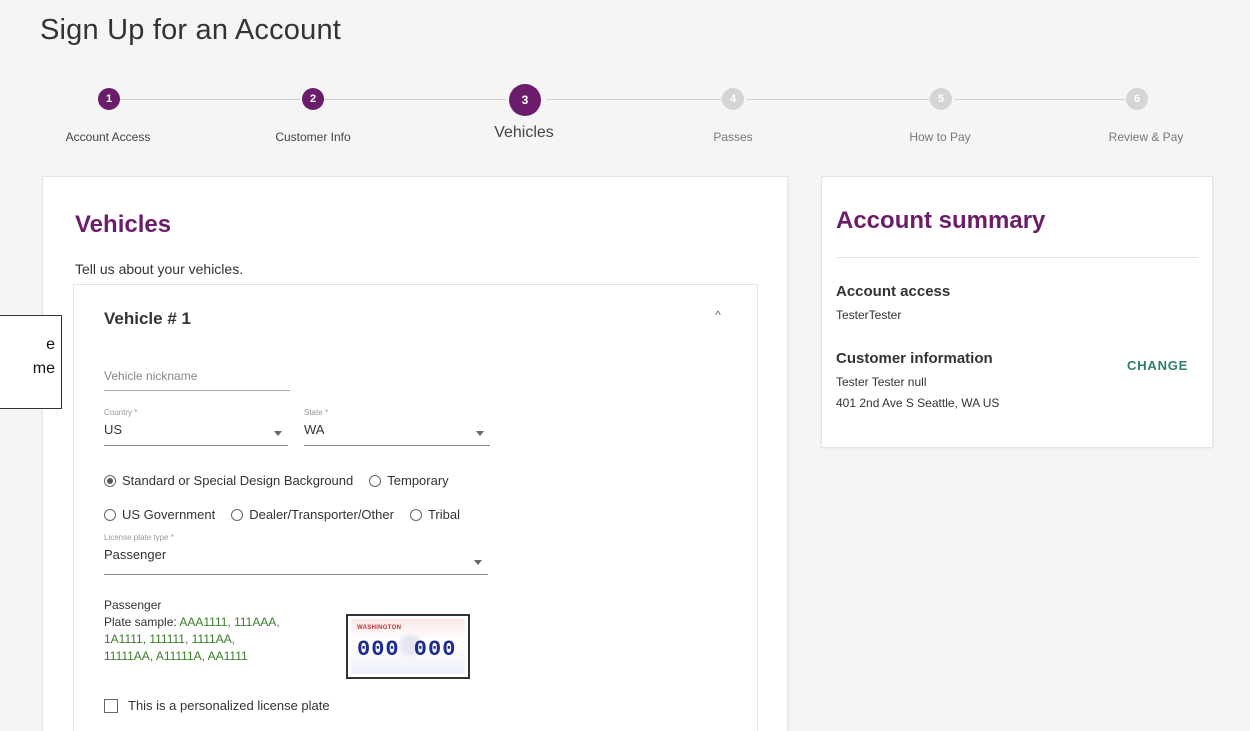  Describe the element at coordinates (111, 705) in the screenshot. I see `personalized-plate-checkbox` at that location.